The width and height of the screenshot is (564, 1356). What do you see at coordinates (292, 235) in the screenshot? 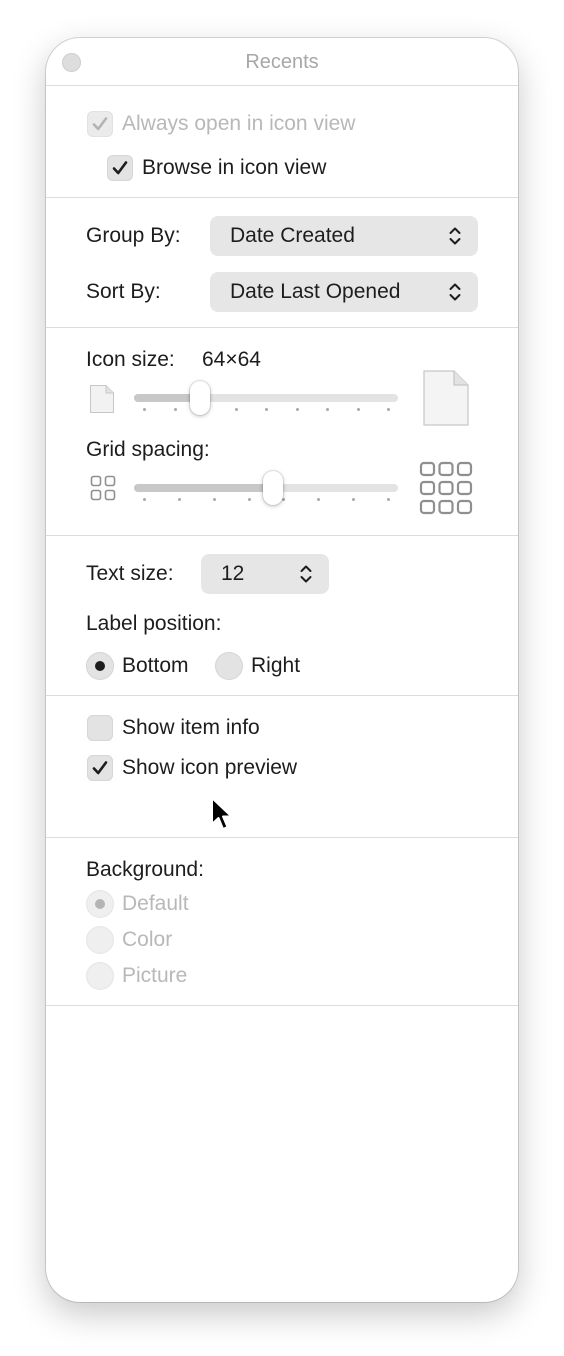
I see `group-by-value: Date Created` at bounding box center [292, 235].